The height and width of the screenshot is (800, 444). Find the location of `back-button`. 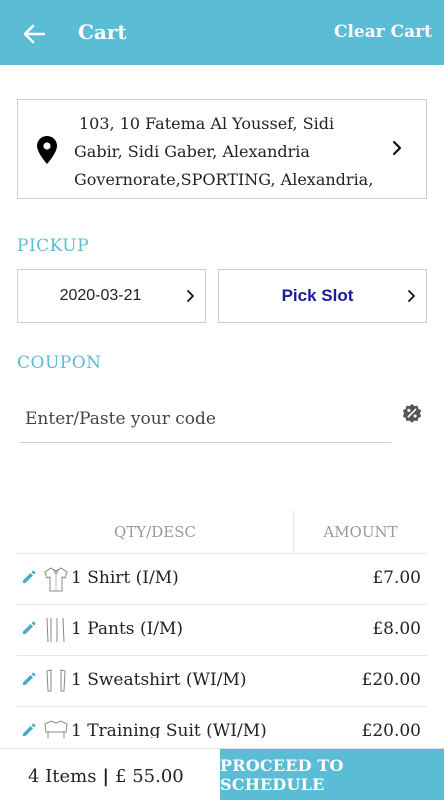

back-button is located at coordinates (34, 34).